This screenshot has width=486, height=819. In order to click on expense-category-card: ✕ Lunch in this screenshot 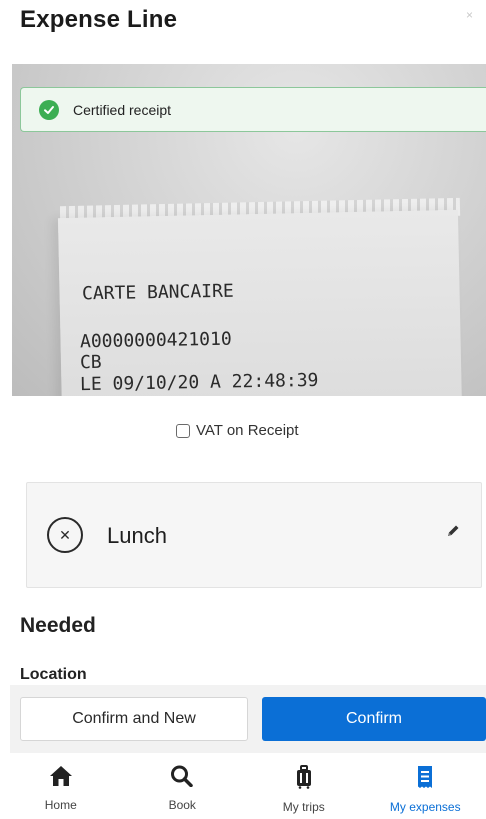, I will do `click(254, 535)`.